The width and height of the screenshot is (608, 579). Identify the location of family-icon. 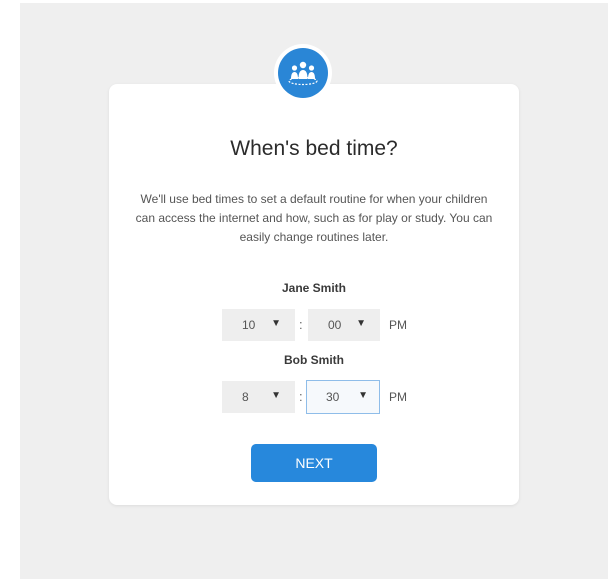
(303, 73).